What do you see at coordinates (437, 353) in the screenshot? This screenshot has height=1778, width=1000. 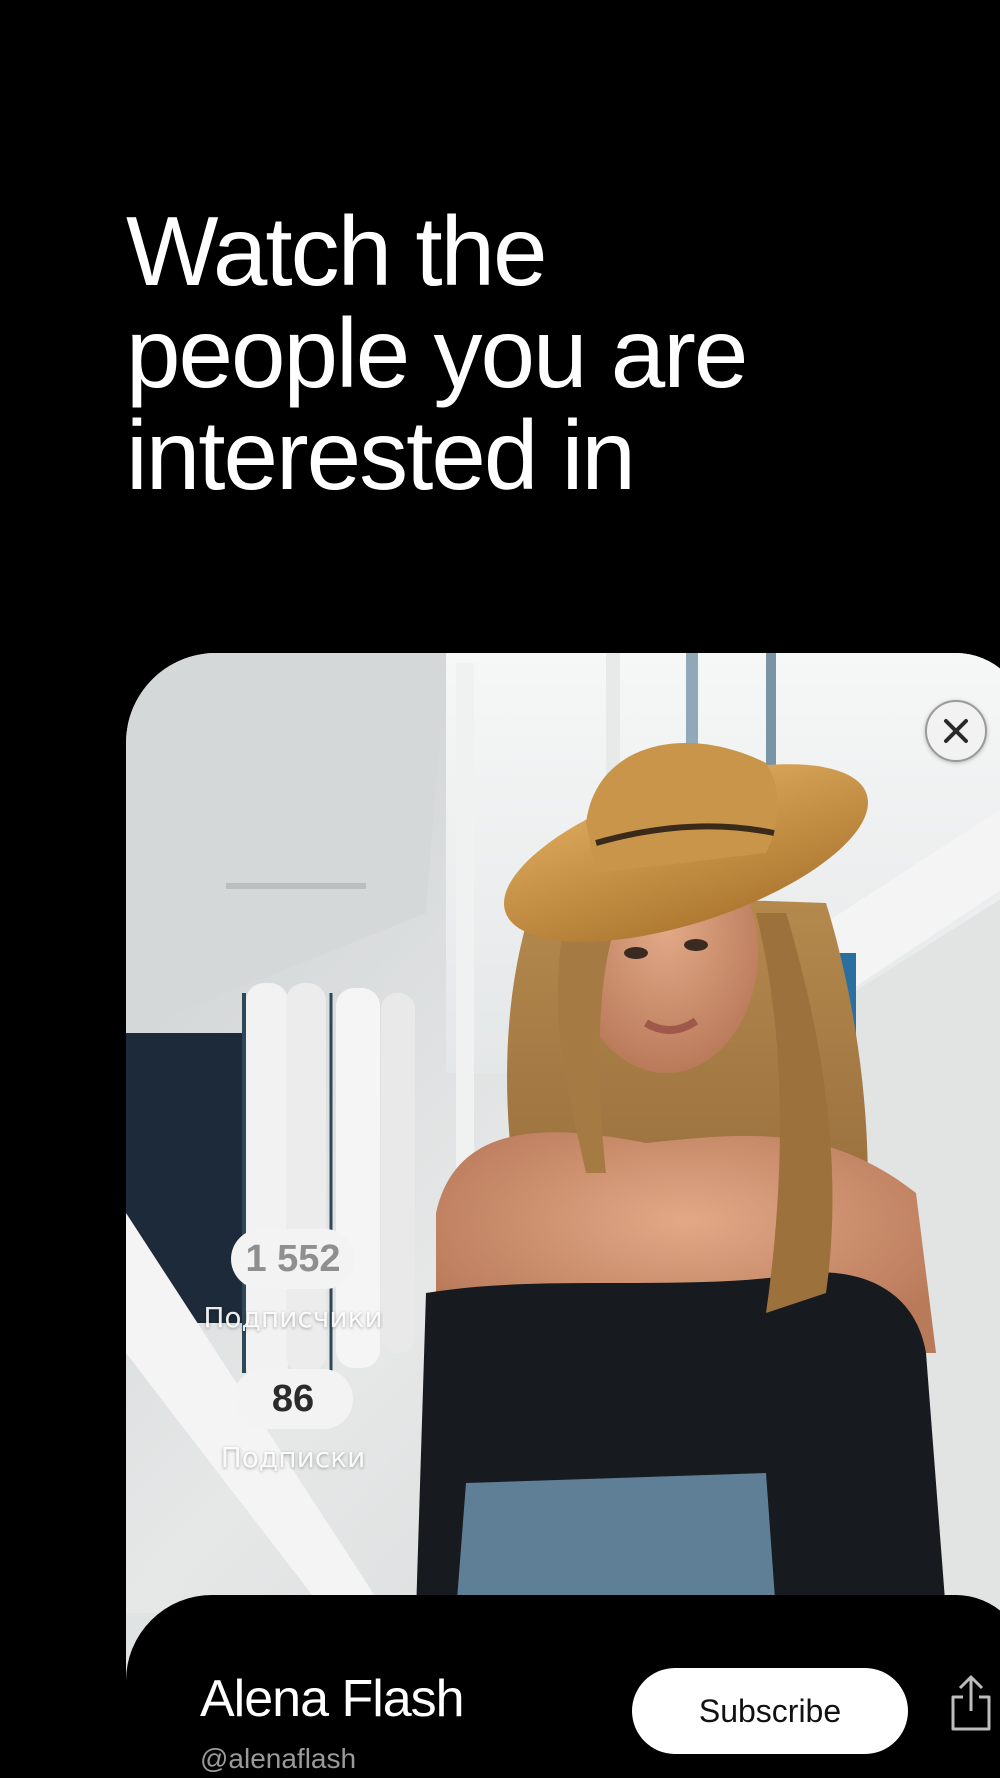 I see `headline-line-2: people you are` at bounding box center [437, 353].